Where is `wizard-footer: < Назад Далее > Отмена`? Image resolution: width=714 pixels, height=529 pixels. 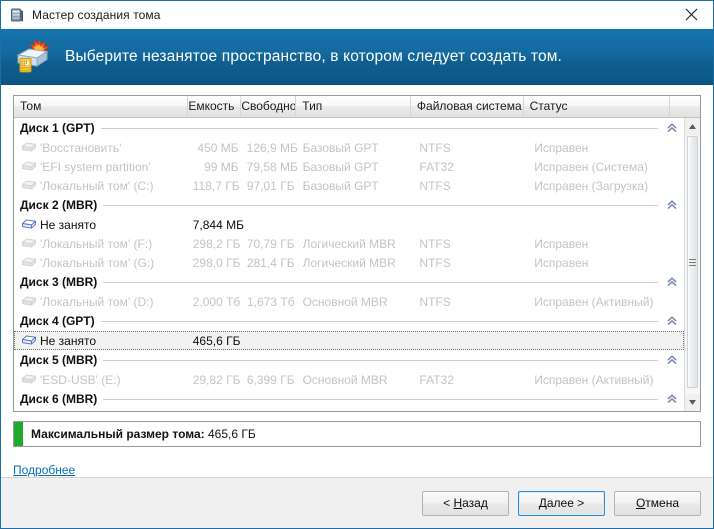 wizard-footer: < Назад Далее > Отмена is located at coordinates (357, 502).